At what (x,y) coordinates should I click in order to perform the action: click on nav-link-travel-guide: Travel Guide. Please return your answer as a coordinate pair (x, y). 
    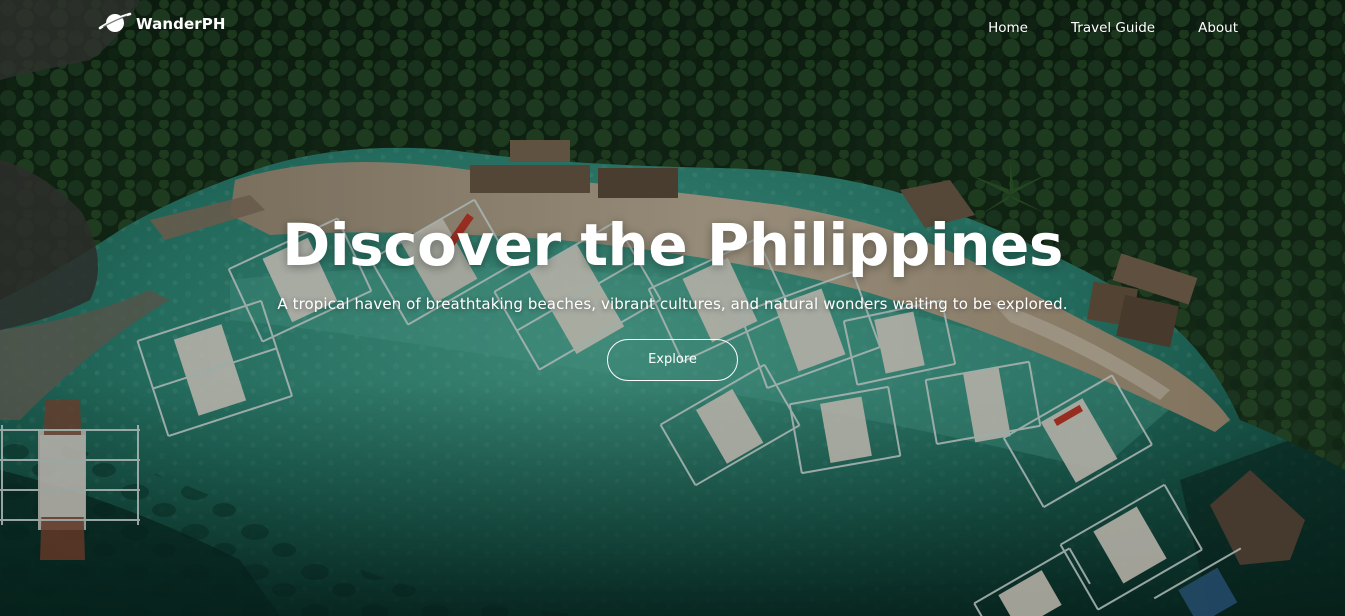
    Looking at the image, I should click on (1113, 28).